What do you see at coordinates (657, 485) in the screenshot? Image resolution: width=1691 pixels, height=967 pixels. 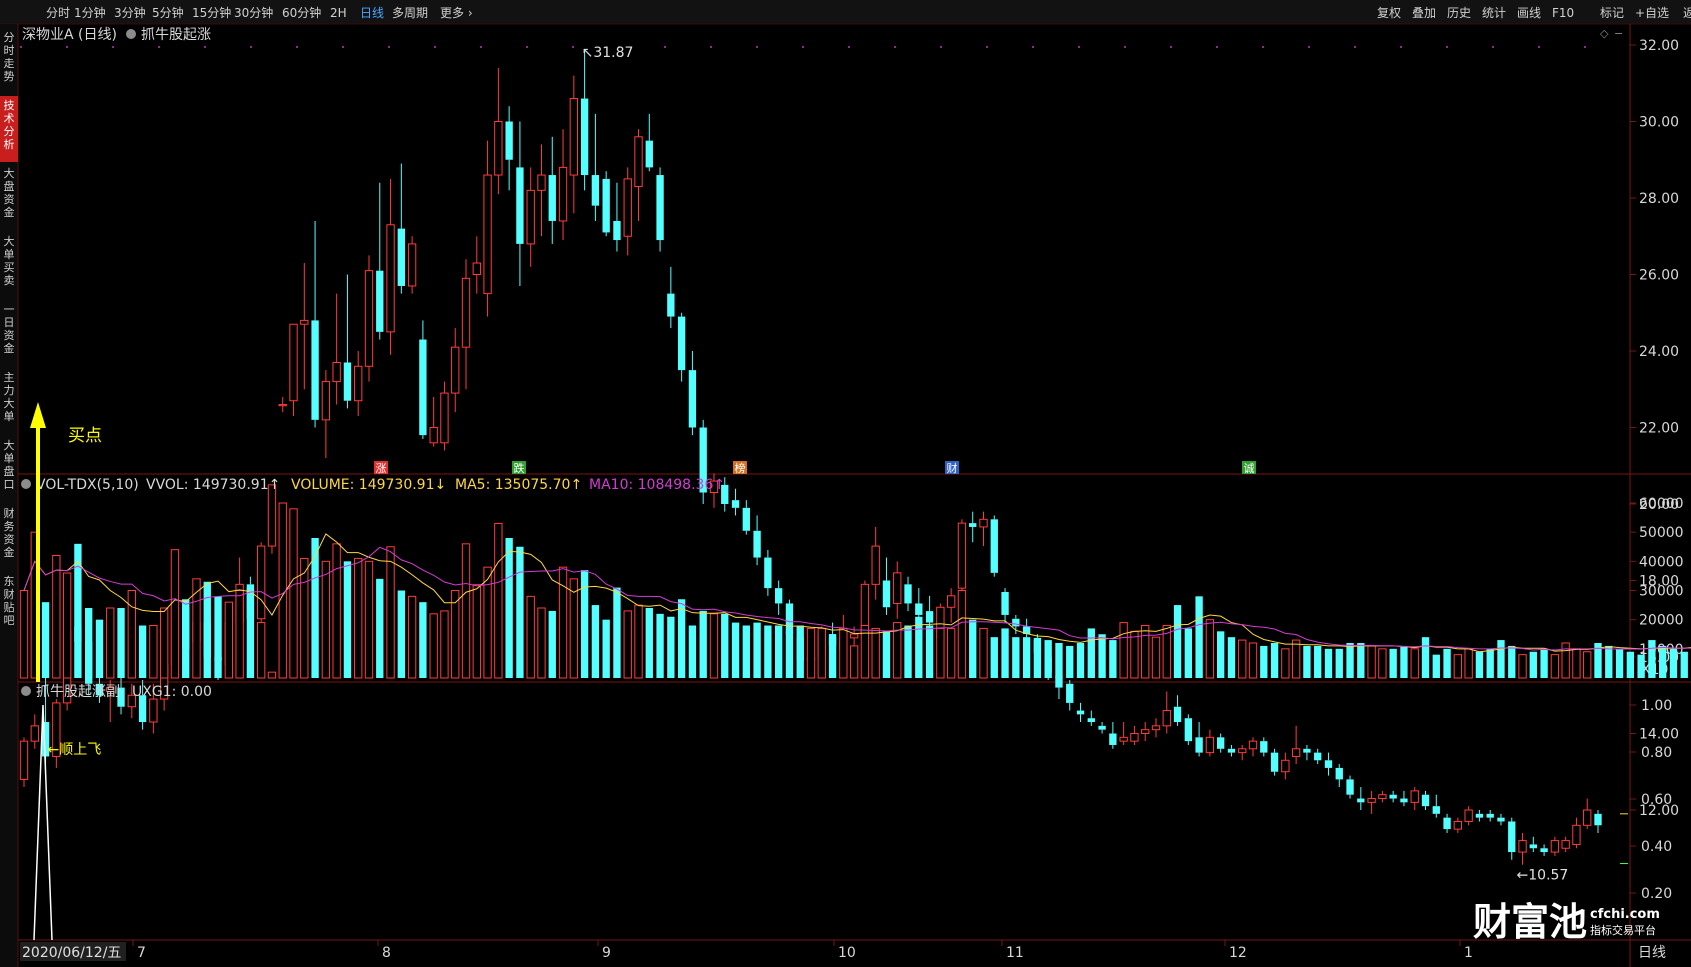 I see `ma10-value: MA10: 108498.36↑` at bounding box center [657, 485].